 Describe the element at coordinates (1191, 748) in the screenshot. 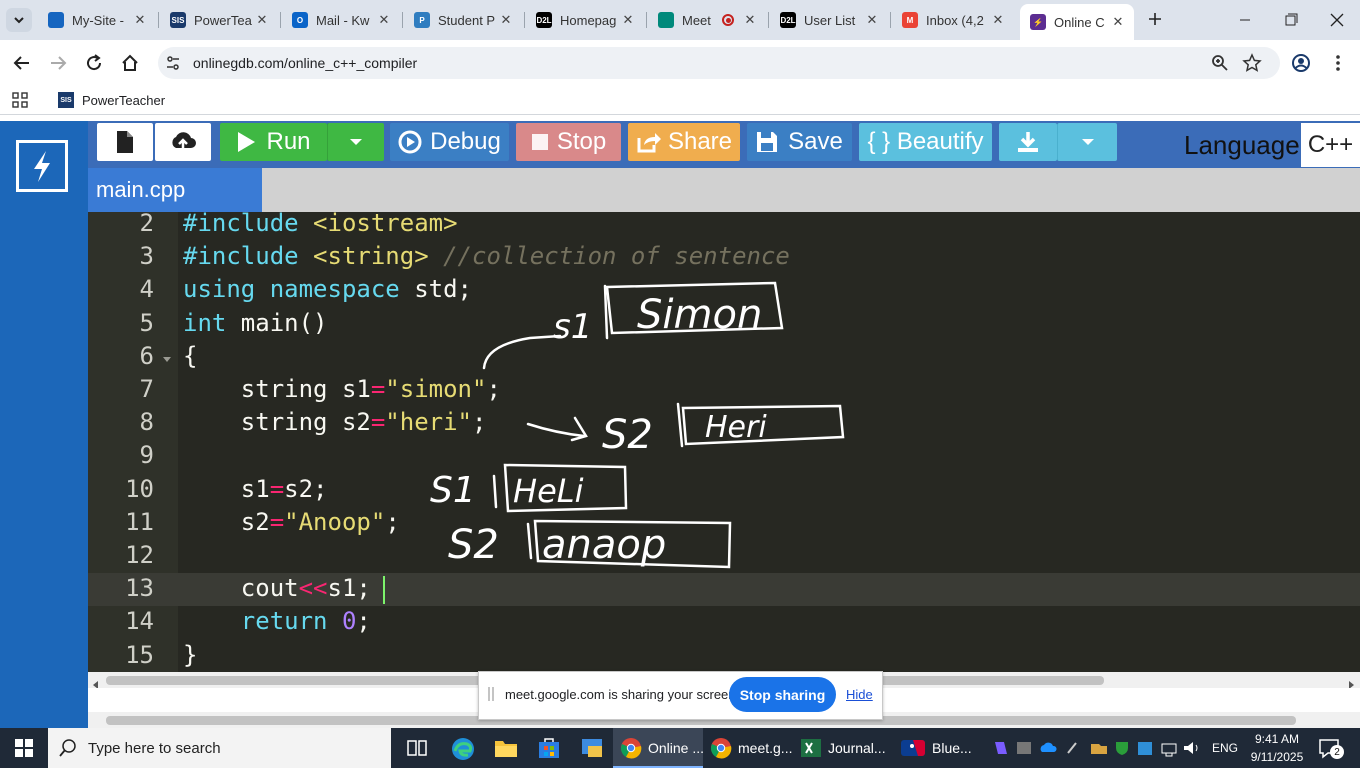

I see `volume-icon` at that location.